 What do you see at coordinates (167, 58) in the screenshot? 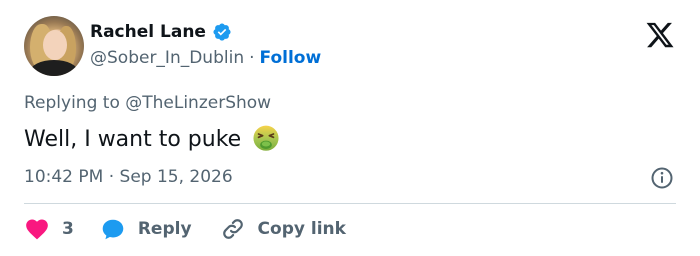
I see `author-handle: @Sober_In_Dublin` at bounding box center [167, 58].